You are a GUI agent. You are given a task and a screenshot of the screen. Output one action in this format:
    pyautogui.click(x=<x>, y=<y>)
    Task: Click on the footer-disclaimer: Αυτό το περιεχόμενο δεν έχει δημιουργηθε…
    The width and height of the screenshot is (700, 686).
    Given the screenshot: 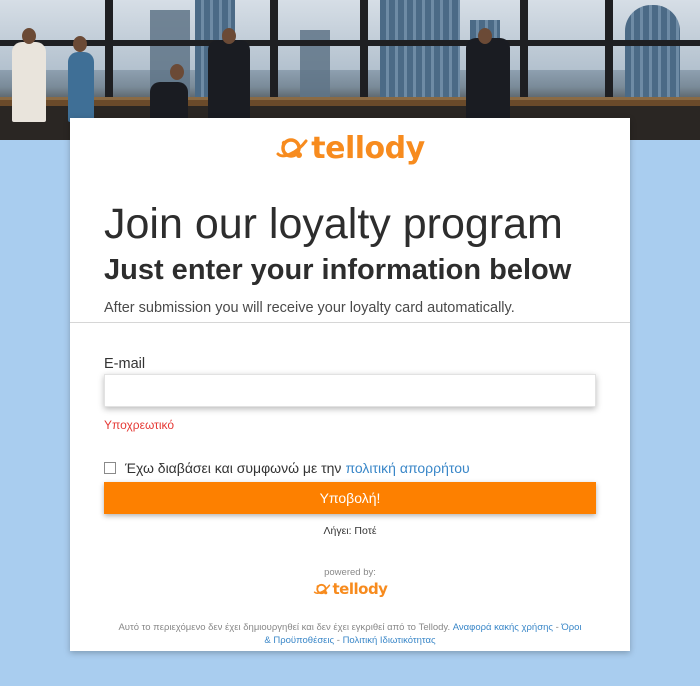 What is the action you would take?
    pyautogui.click(x=350, y=634)
    